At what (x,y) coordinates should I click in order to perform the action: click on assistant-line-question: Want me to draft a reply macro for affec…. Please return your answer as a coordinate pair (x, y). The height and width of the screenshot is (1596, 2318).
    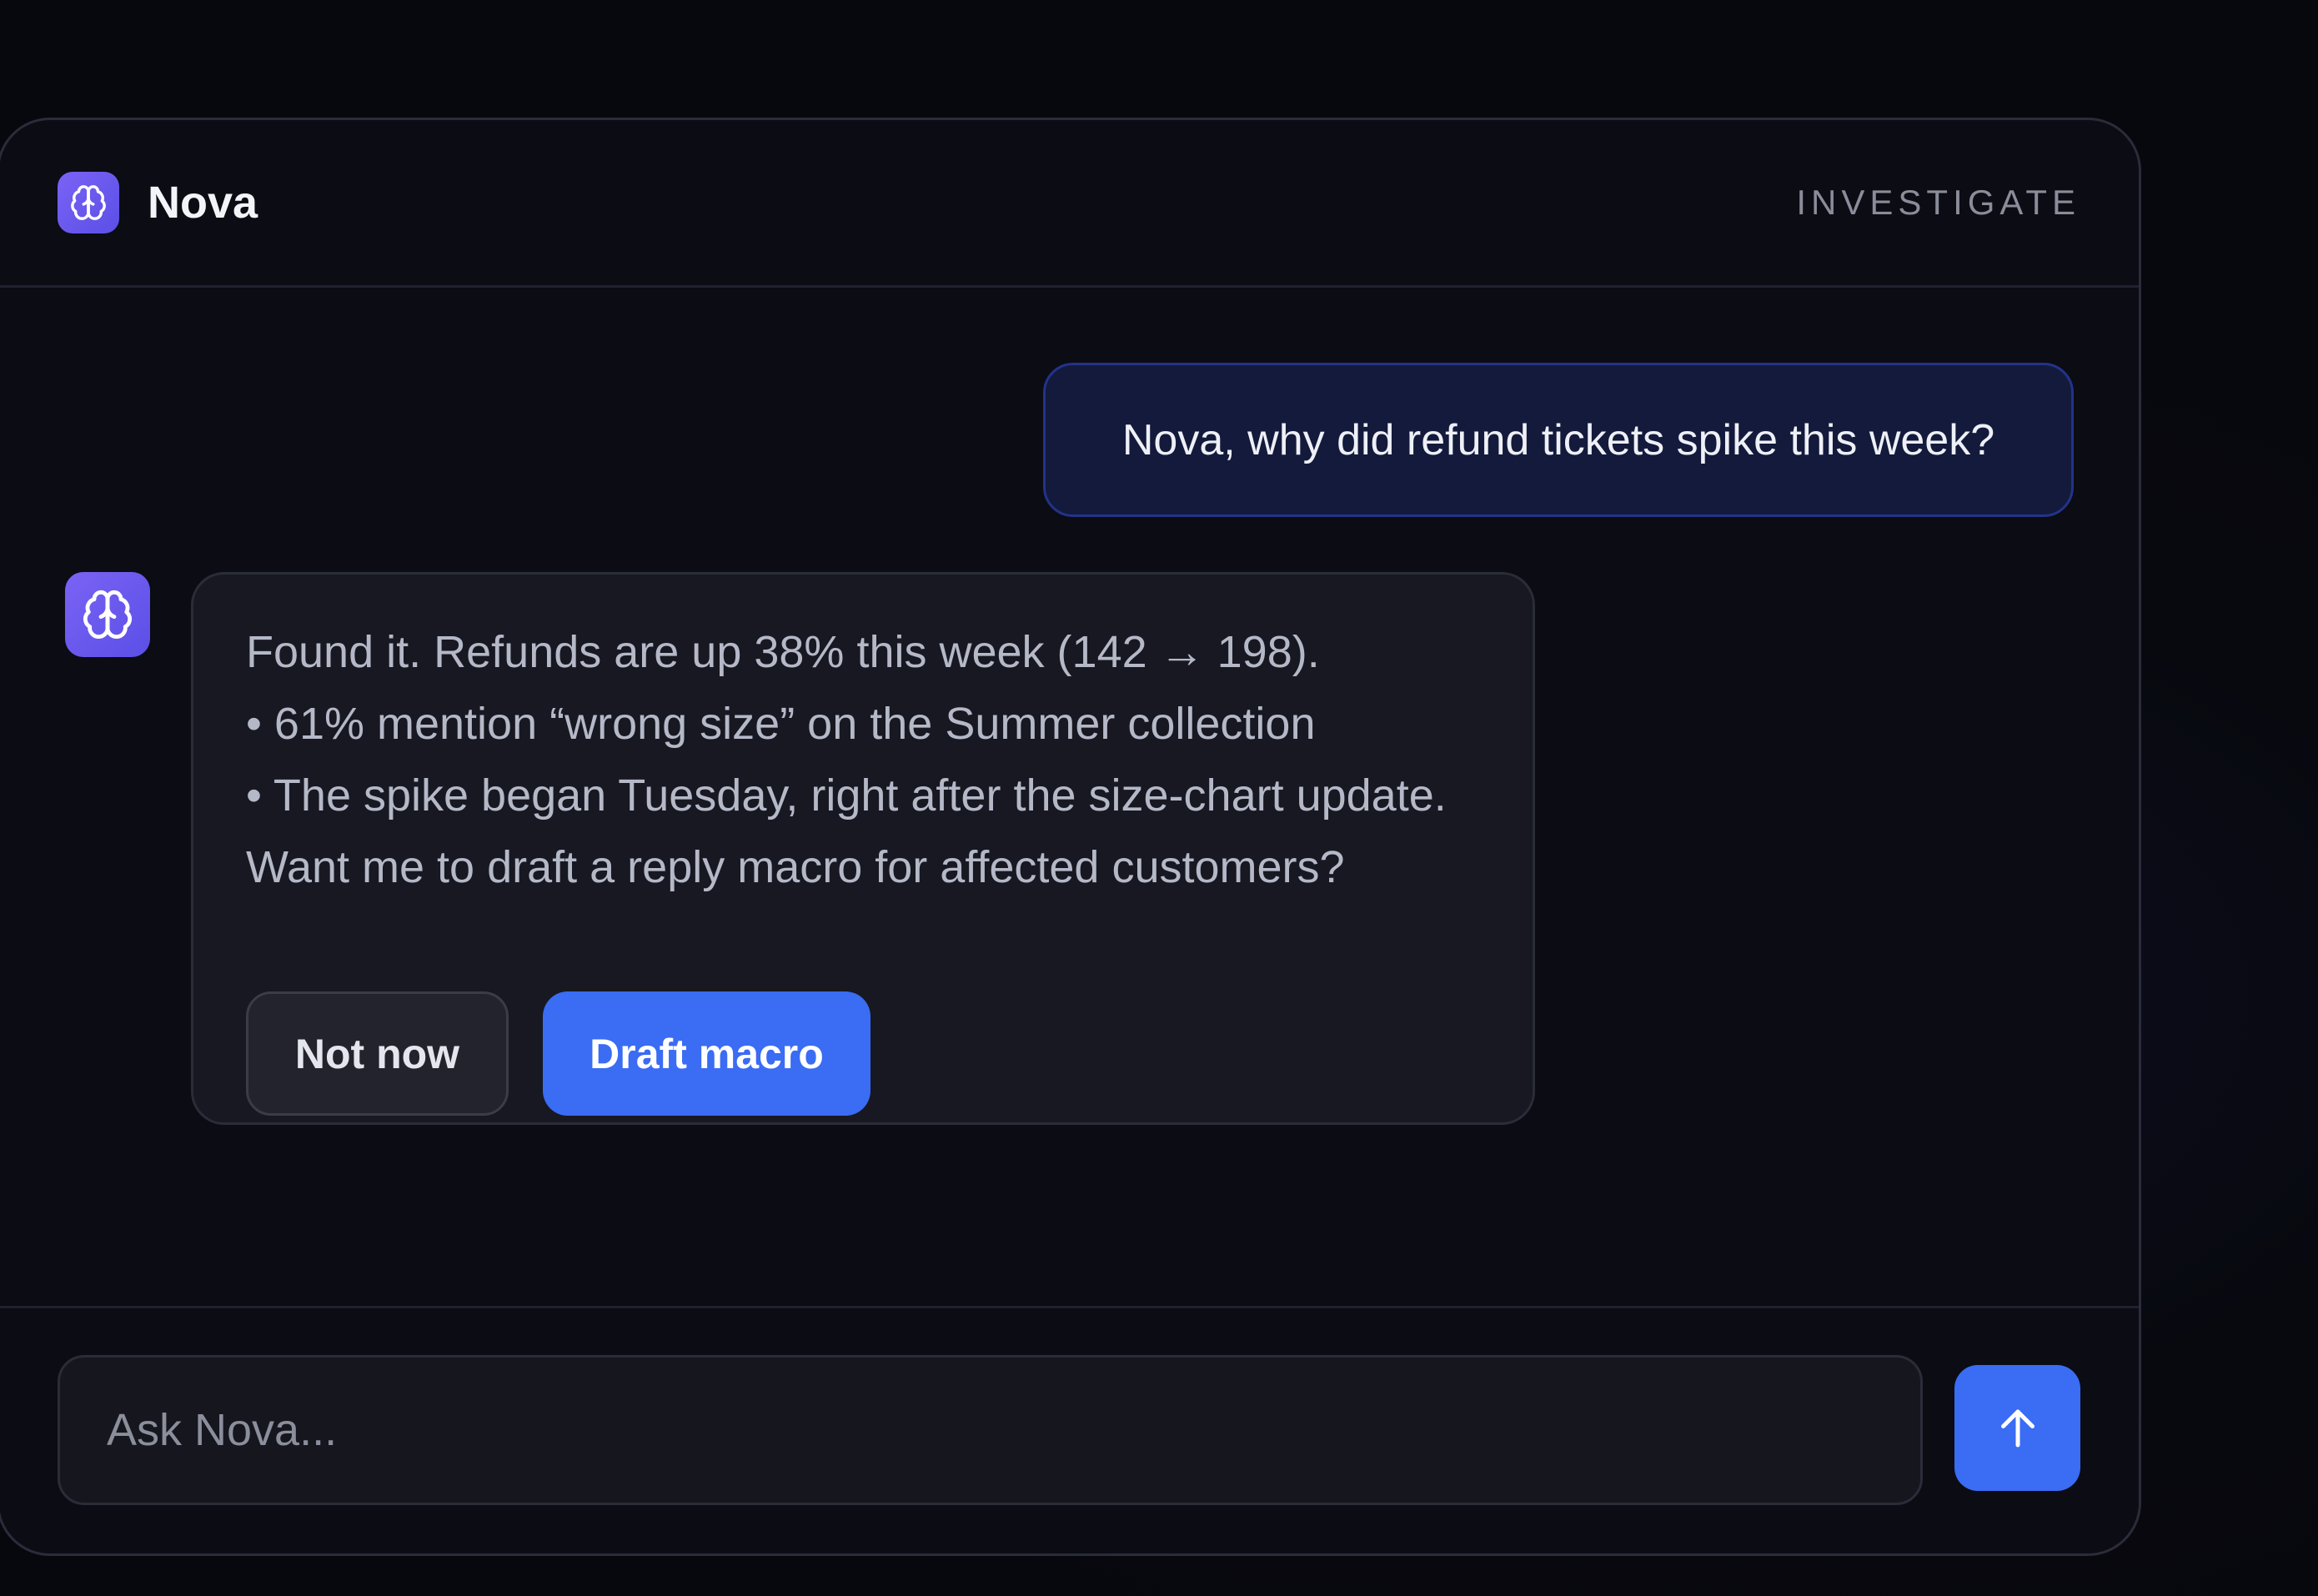
    Looking at the image, I should click on (795, 867).